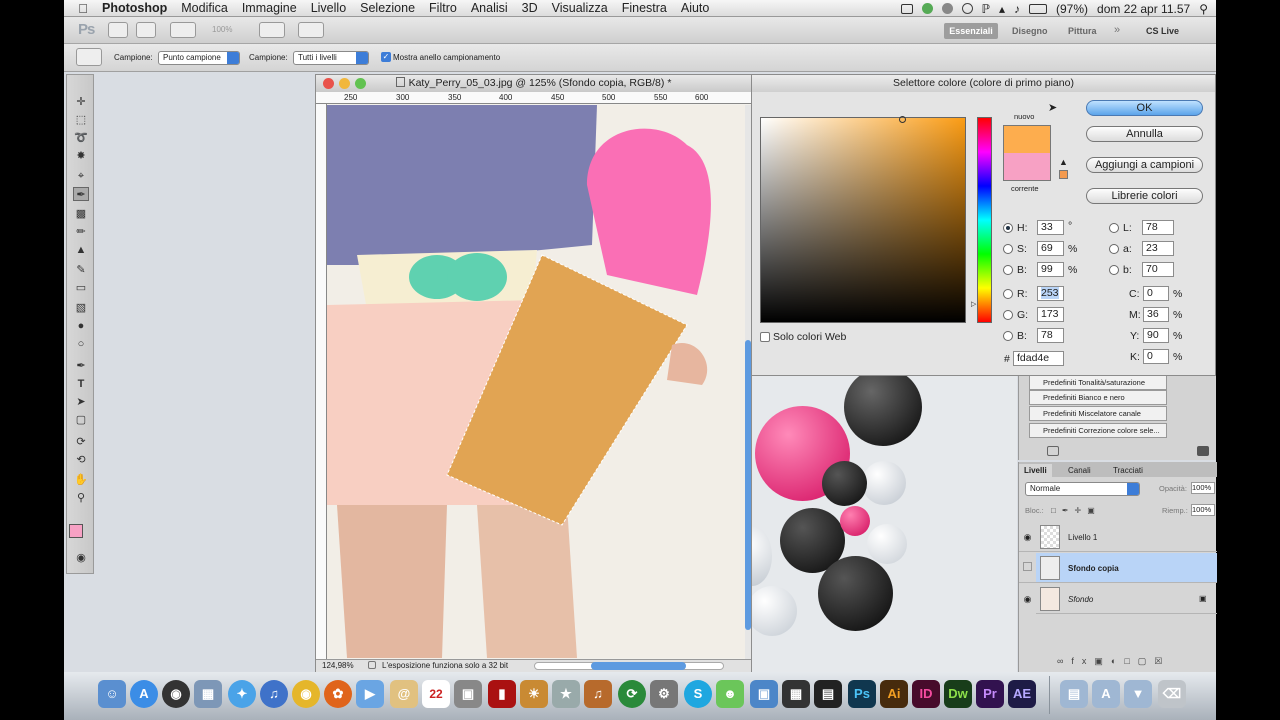 The image size is (1280, 720). What do you see at coordinates (1113, 661) in the screenshot?
I see `layers-footer-icons: ∞fx▣◐□▢☒` at bounding box center [1113, 661].